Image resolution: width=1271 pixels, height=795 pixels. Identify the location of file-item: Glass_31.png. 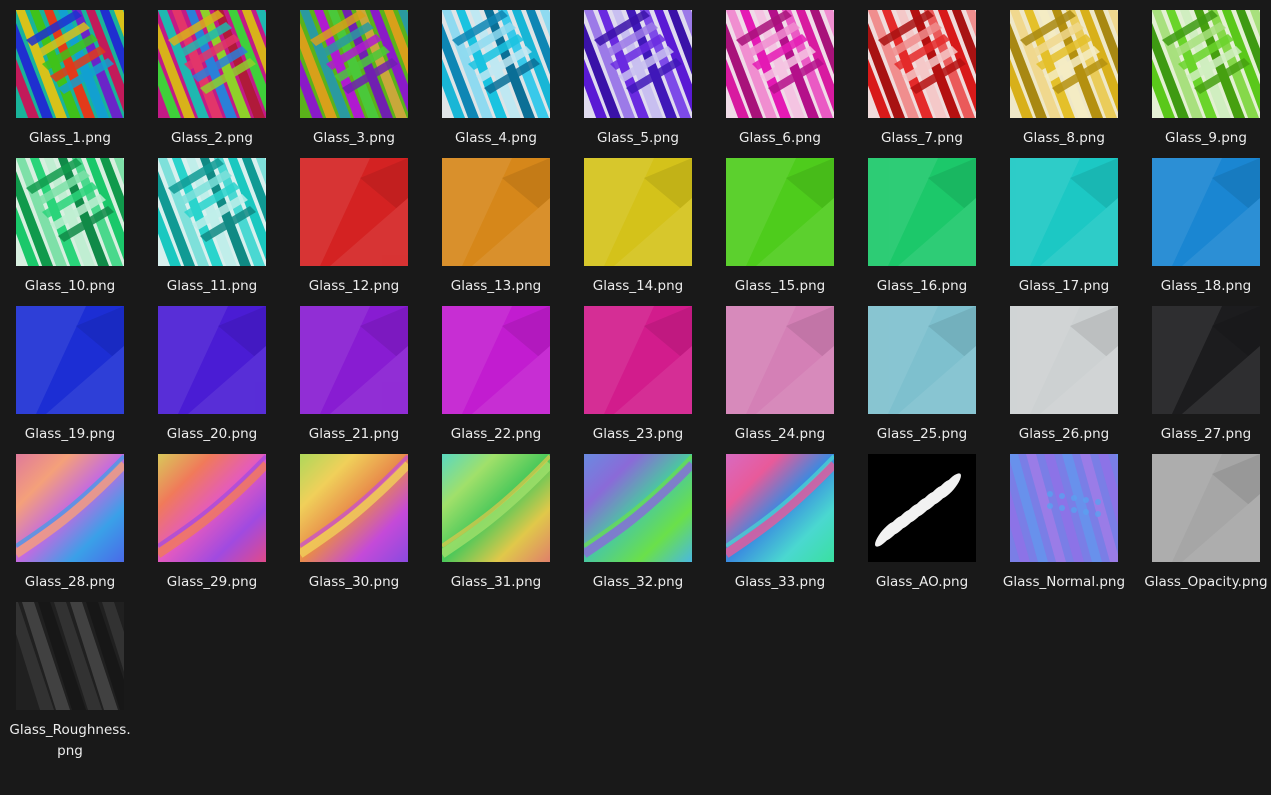
(496, 528).